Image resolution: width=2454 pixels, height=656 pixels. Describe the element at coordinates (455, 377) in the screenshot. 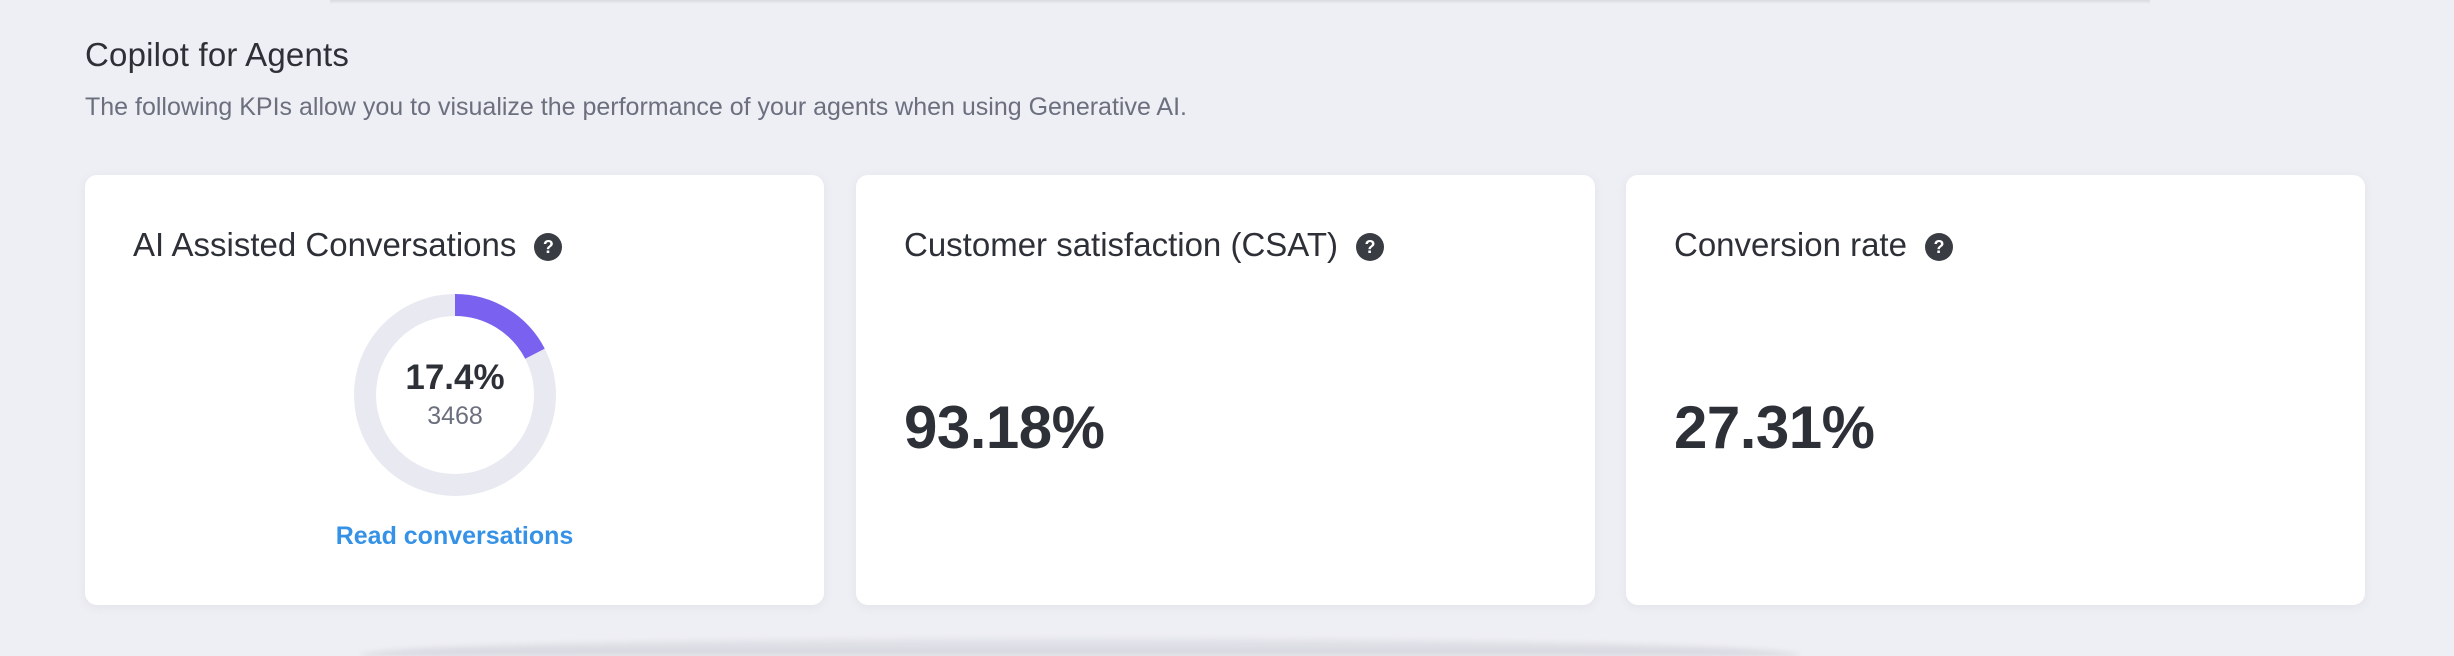

I see `donut-percentage: 17.4%` at that location.